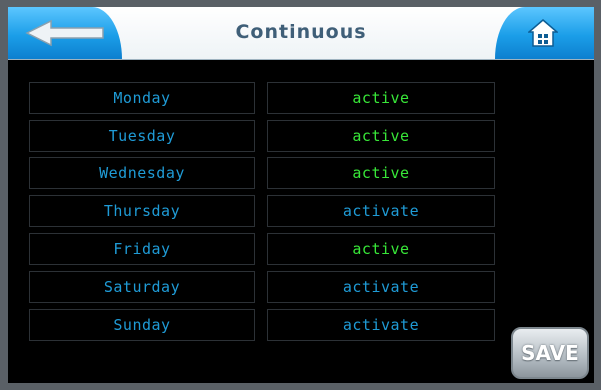  I want to click on home-button, so click(544, 33).